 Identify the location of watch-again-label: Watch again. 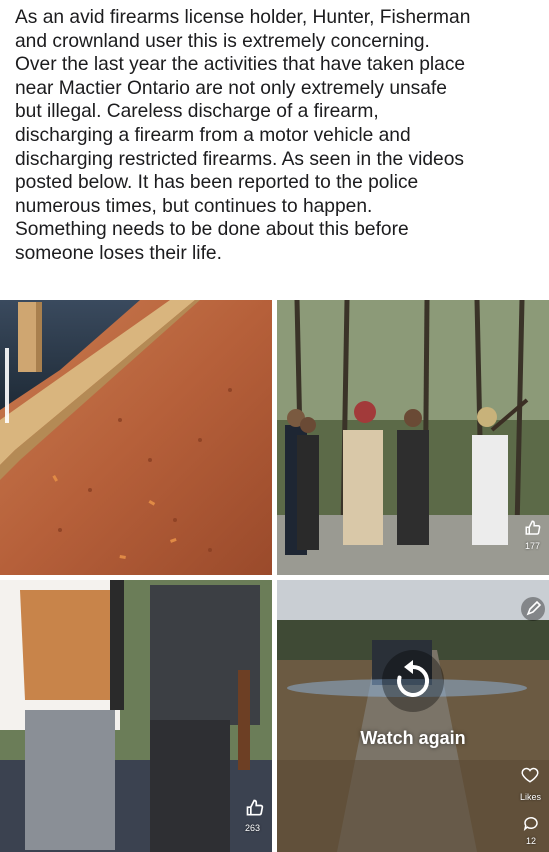
(413, 738).